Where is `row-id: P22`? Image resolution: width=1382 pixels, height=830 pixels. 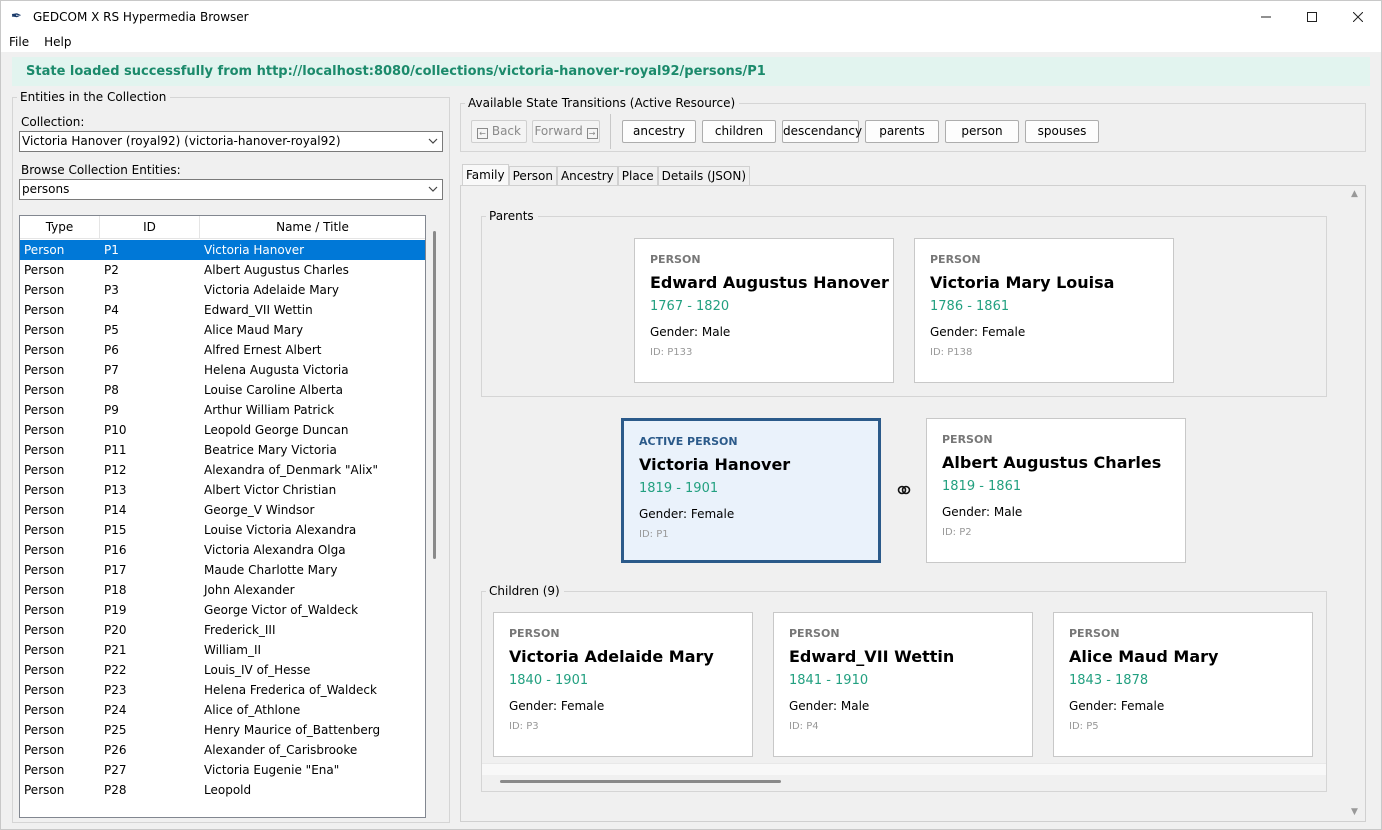
row-id: P22 is located at coordinates (115, 670).